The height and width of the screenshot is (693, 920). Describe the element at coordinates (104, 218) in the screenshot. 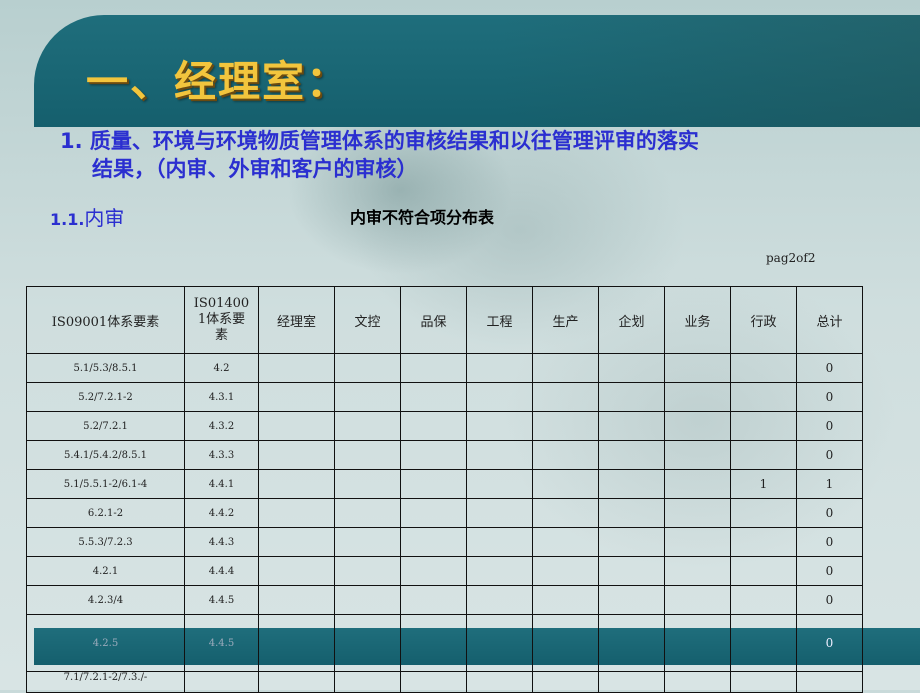

I see `subsection-label: 内审` at that location.